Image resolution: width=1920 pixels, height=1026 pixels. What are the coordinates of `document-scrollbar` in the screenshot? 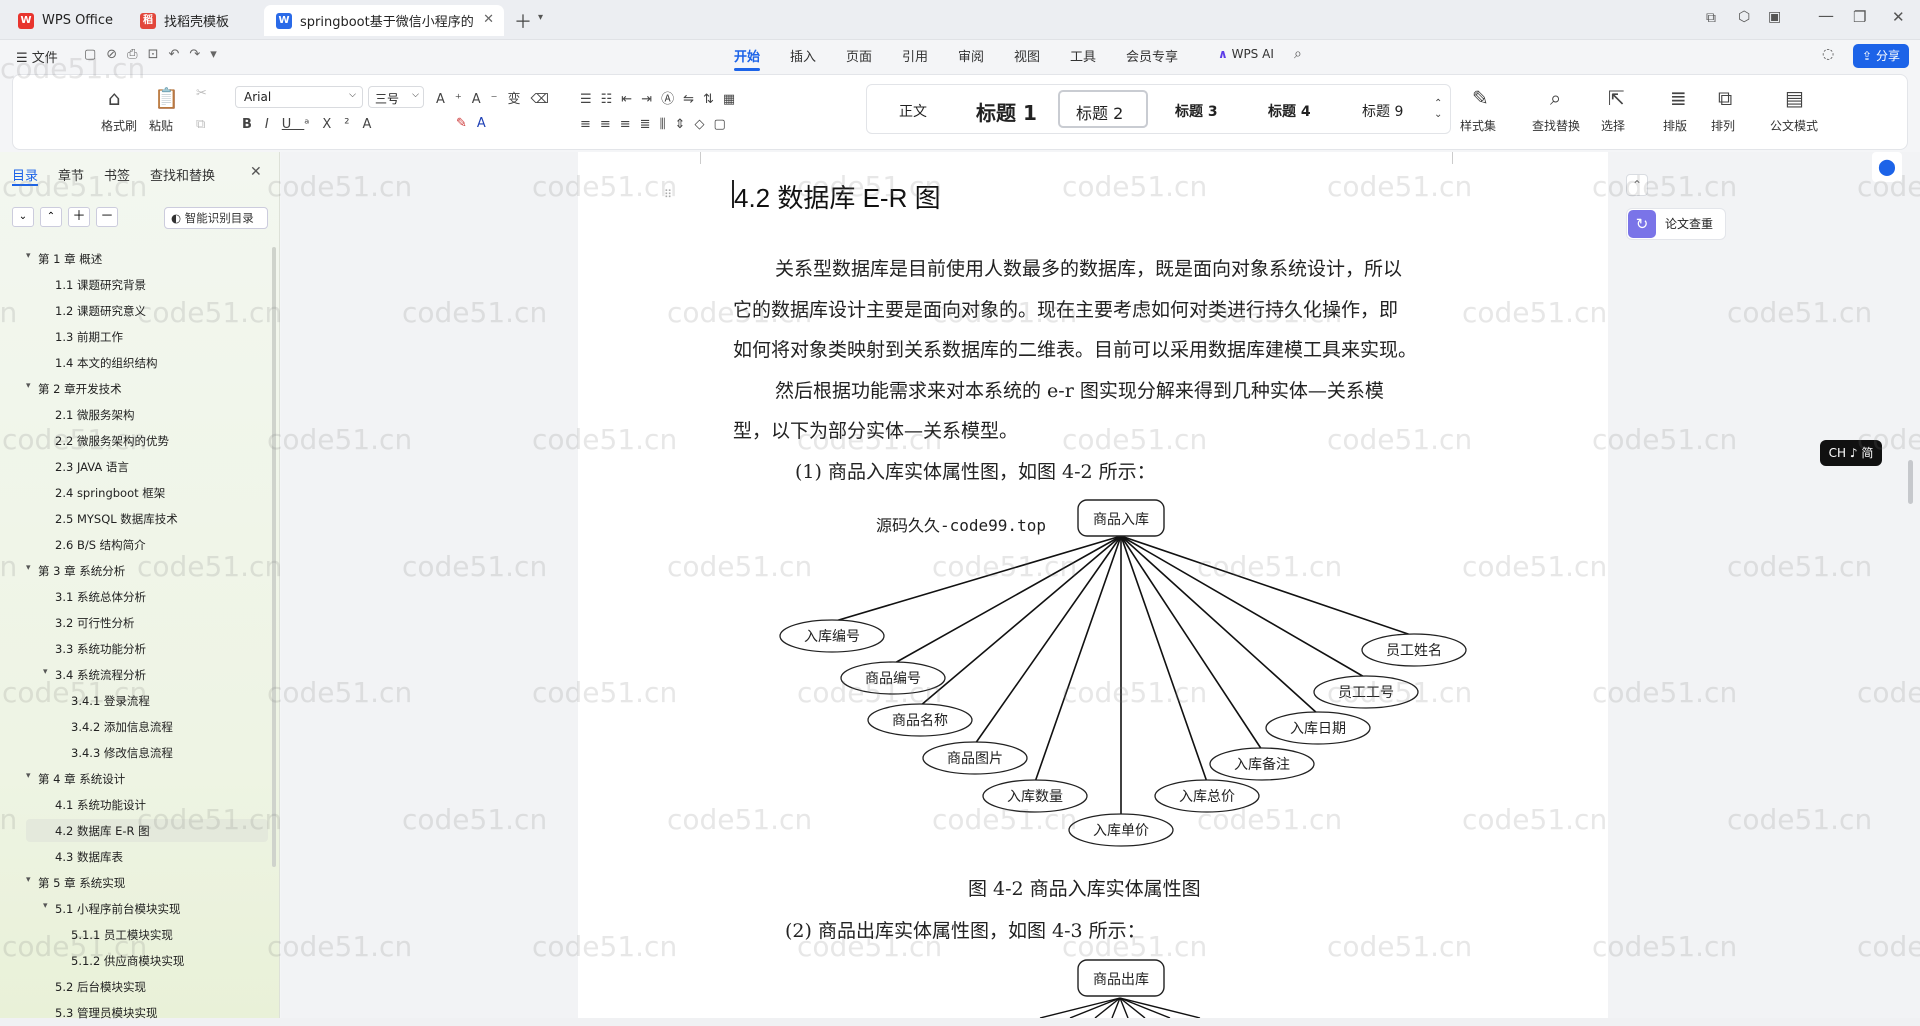 It's located at (1910, 482).